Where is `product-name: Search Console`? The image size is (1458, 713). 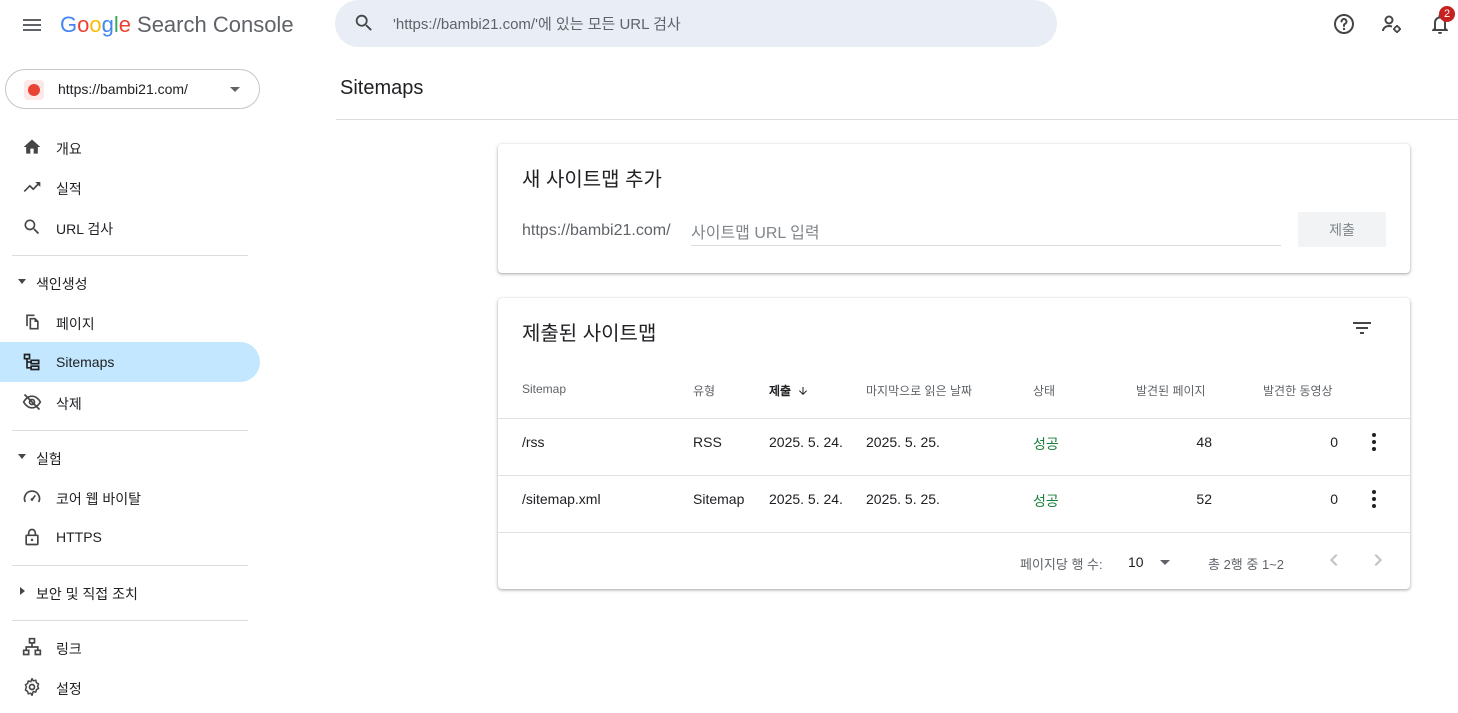
product-name: Search Console is located at coordinates (215, 24).